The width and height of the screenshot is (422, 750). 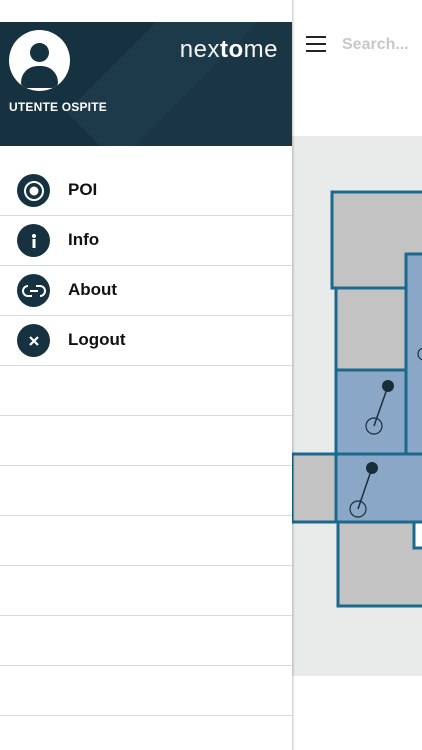 I want to click on user-name: UTENTE OSPITE, so click(x=58, y=107).